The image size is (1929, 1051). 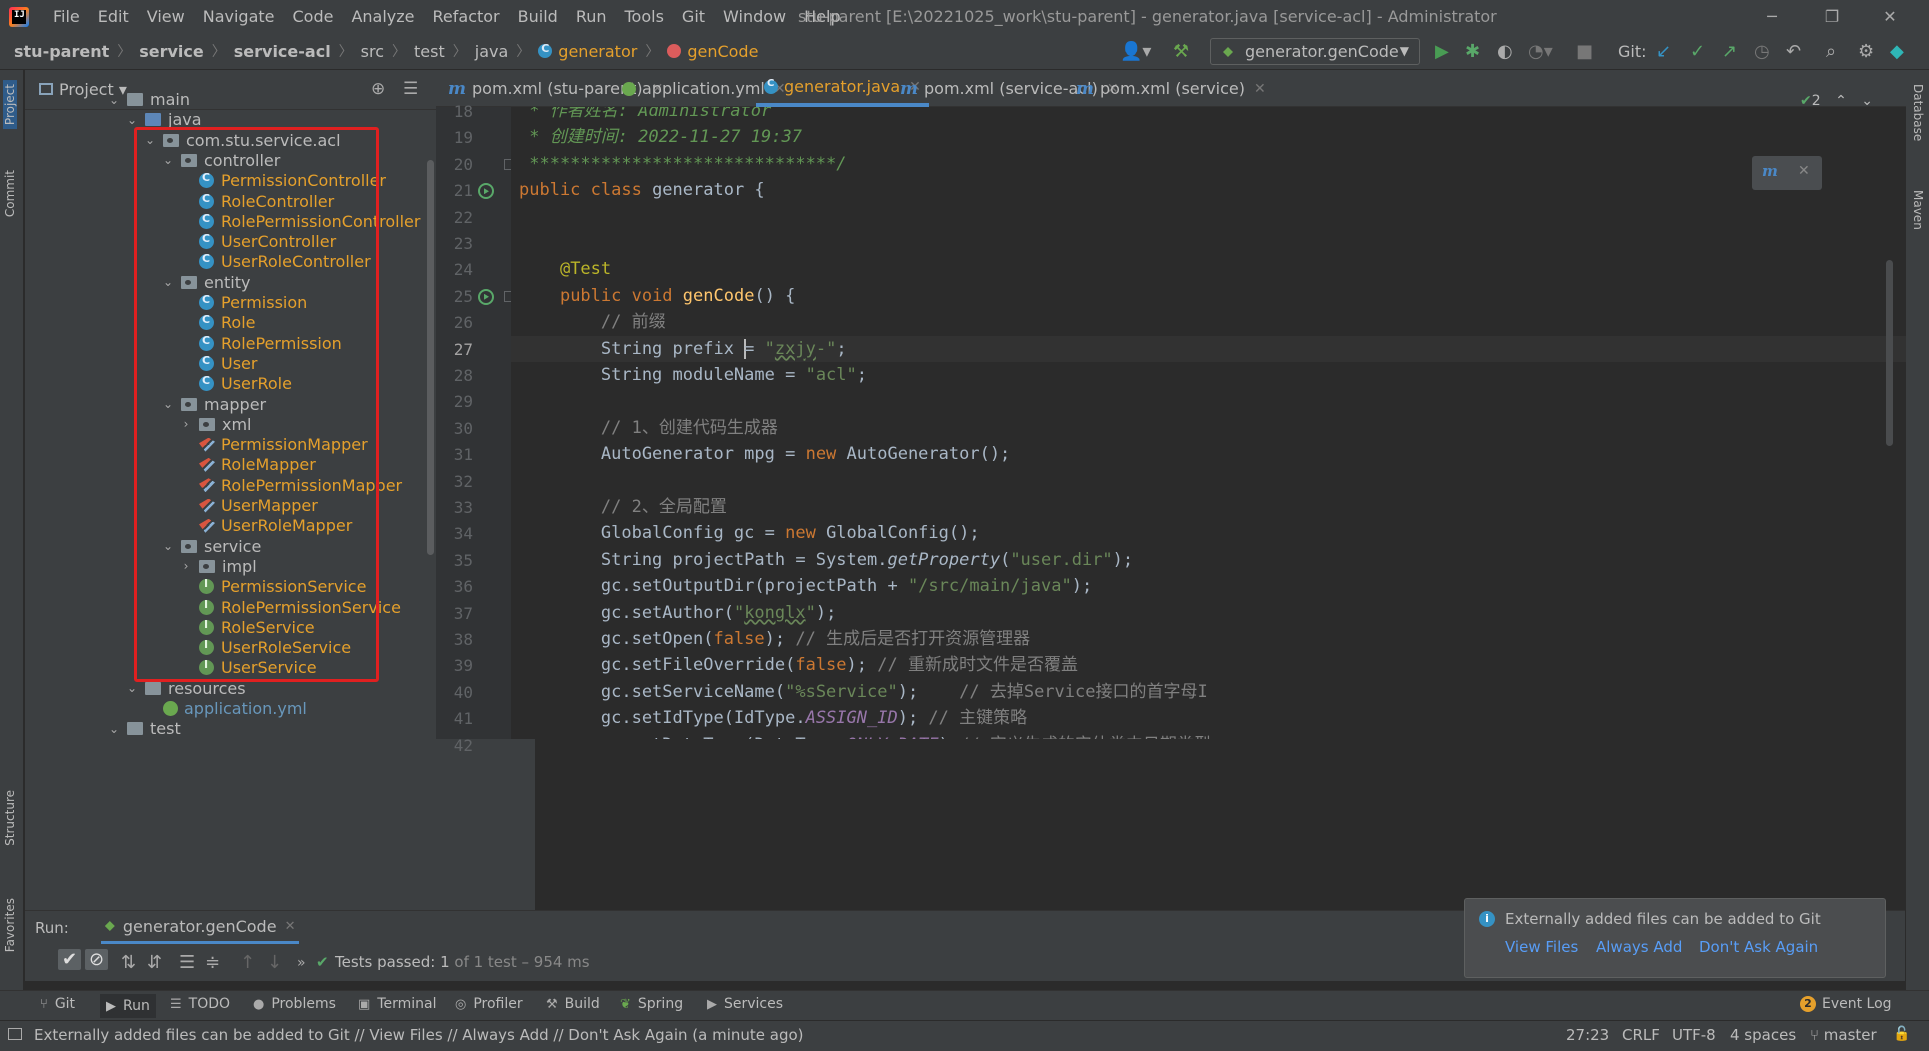 What do you see at coordinates (644, 17) in the screenshot?
I see `menu-tools: Tools` at bounding box center [644, 17].